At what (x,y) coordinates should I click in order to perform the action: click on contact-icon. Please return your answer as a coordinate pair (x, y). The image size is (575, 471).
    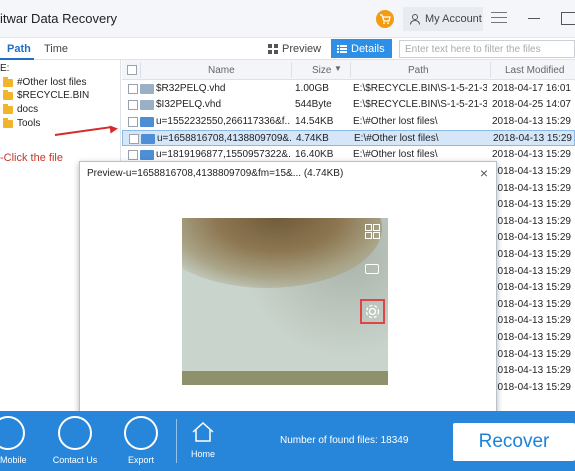
    Looking at the image, I should click on (75, 433).